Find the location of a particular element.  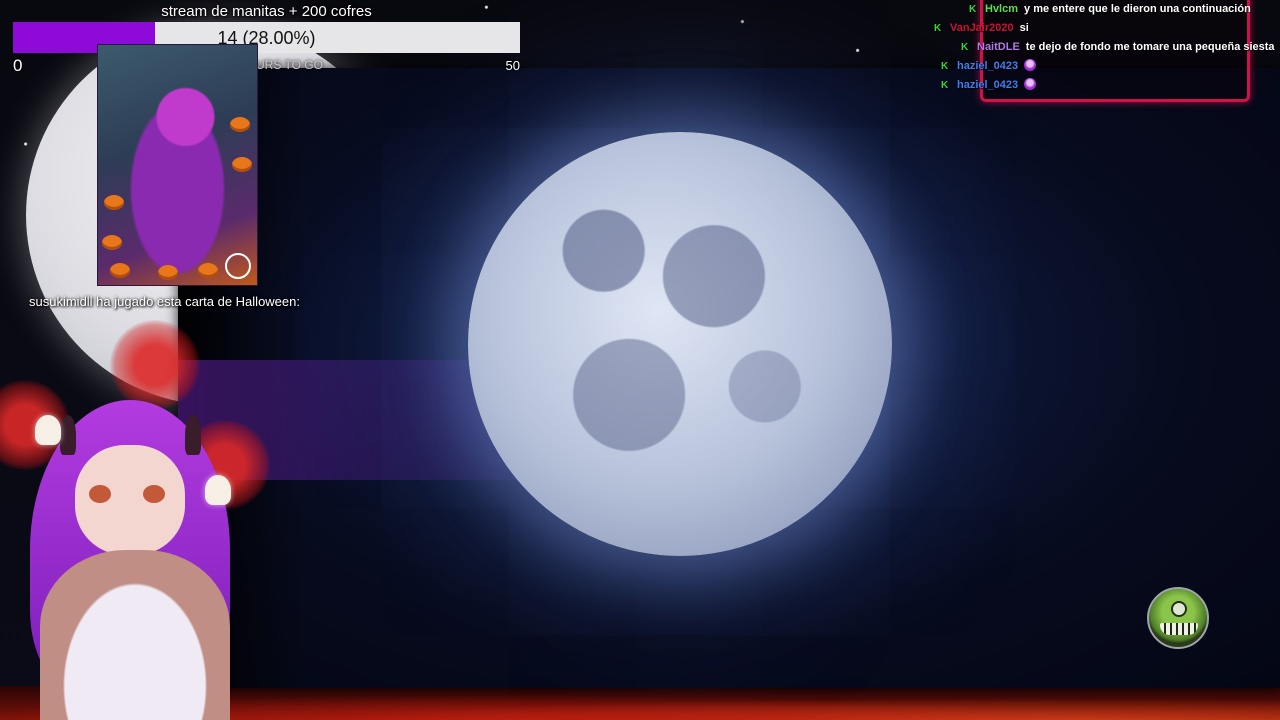

chat-username: NaitDLE is located at coordinates (998, 47).